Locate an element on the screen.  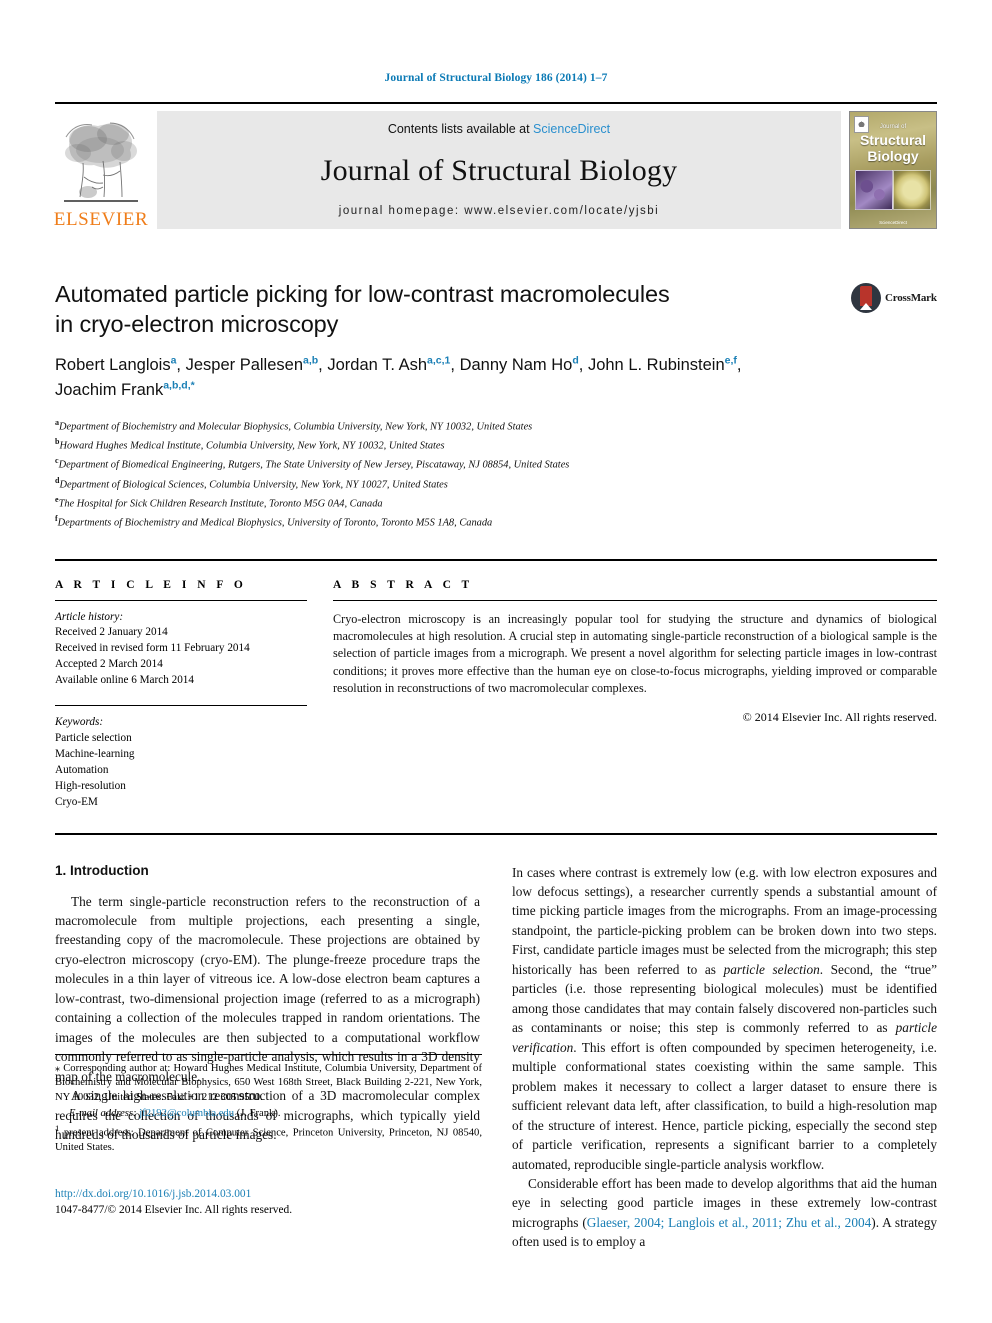
cover-micrograph-left is located at coordinates (874, 190).